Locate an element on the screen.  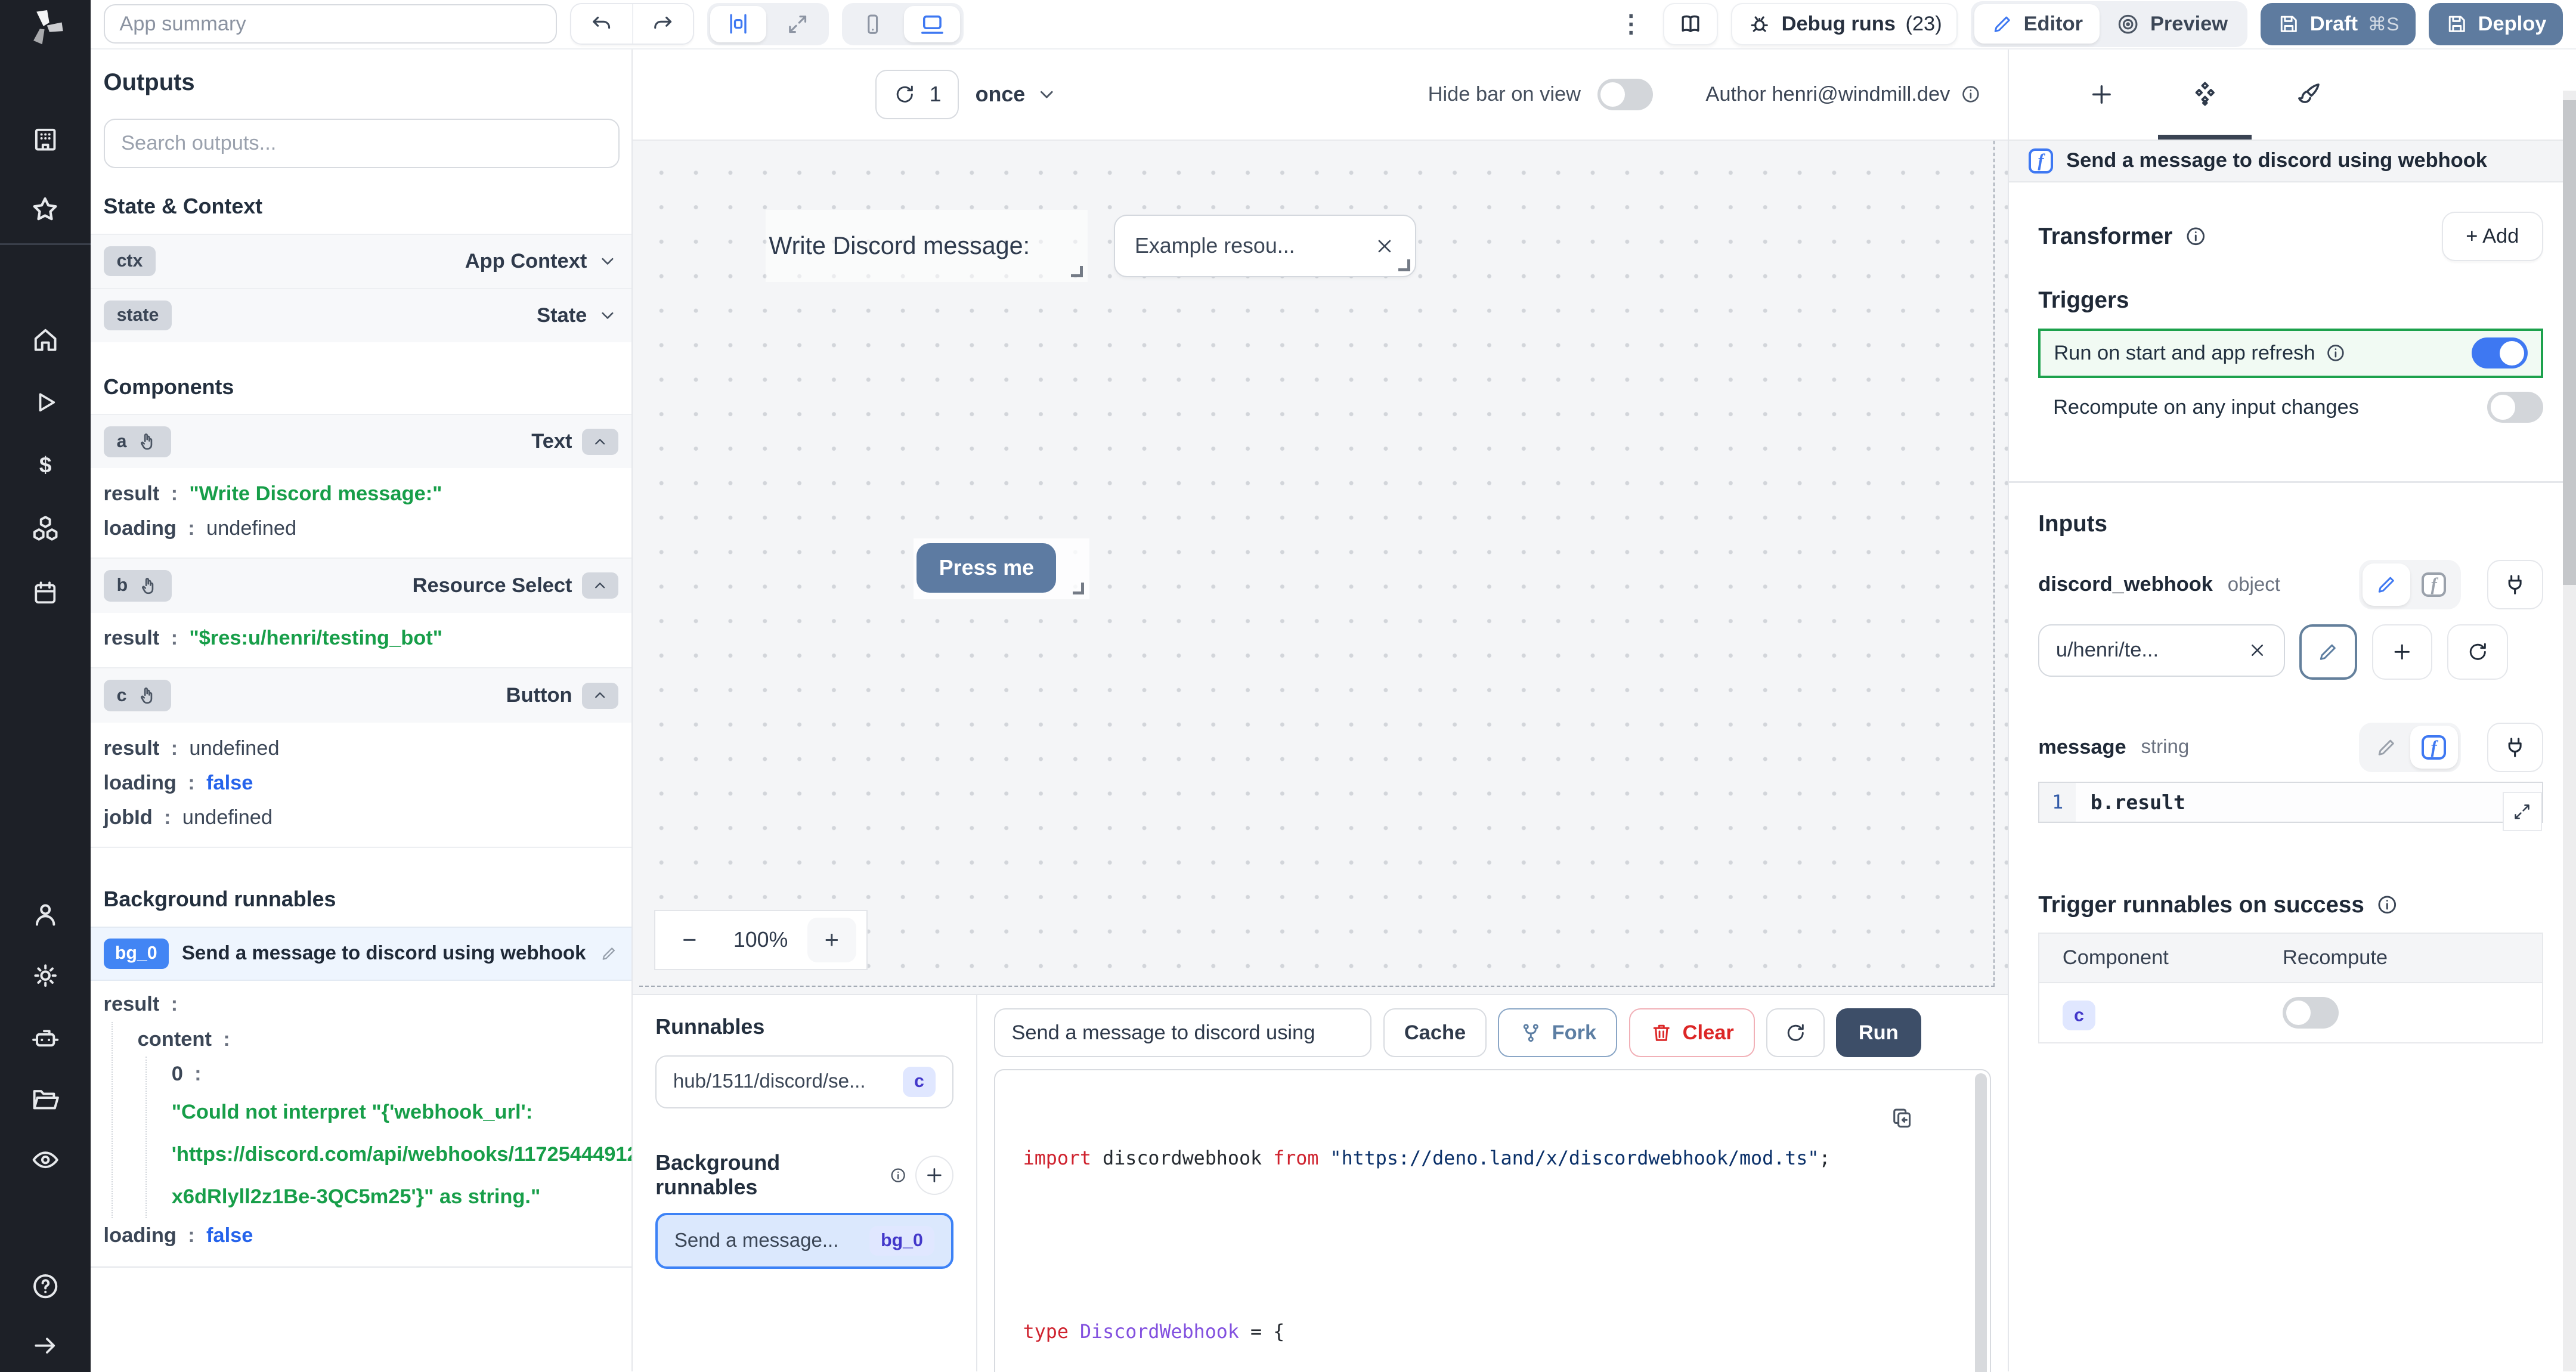
edit-resource-pencil-button is located at coordinates (2328, 652).